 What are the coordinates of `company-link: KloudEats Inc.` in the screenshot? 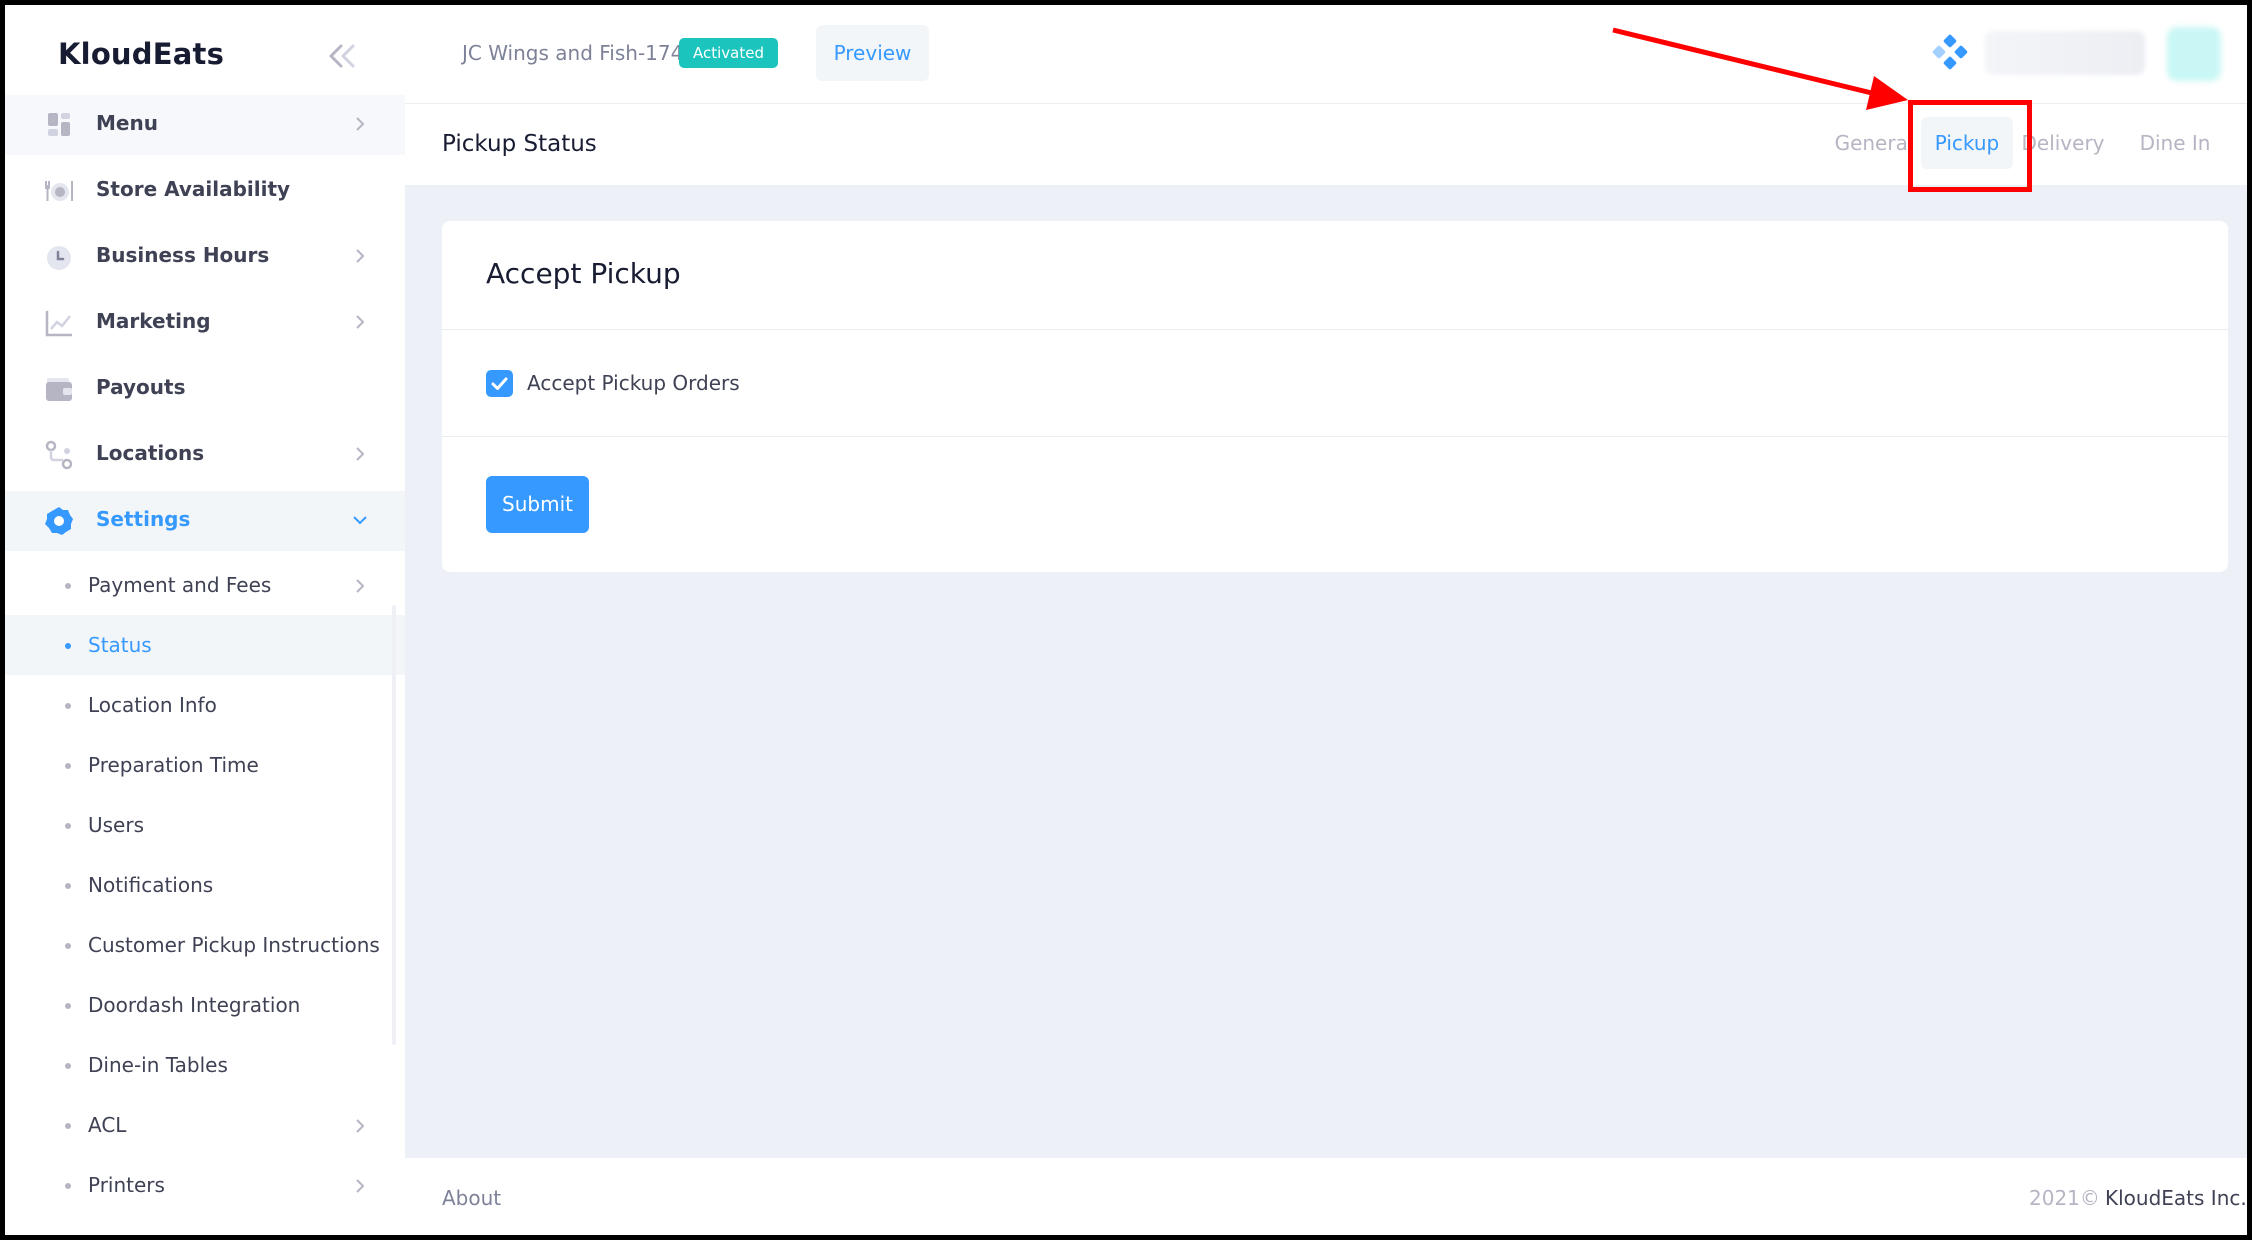 It's located at (2176, 1198).